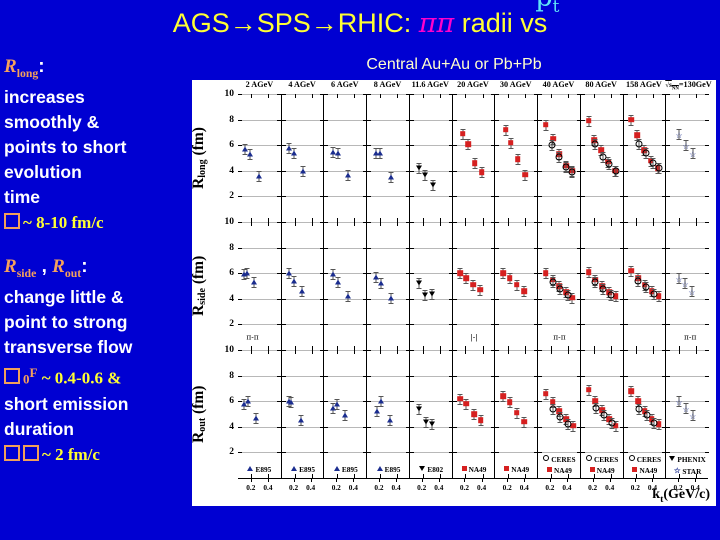 This screenshot has height=540, width=720. I want to click on plot-panel-r1-c3, so click(388, 286).